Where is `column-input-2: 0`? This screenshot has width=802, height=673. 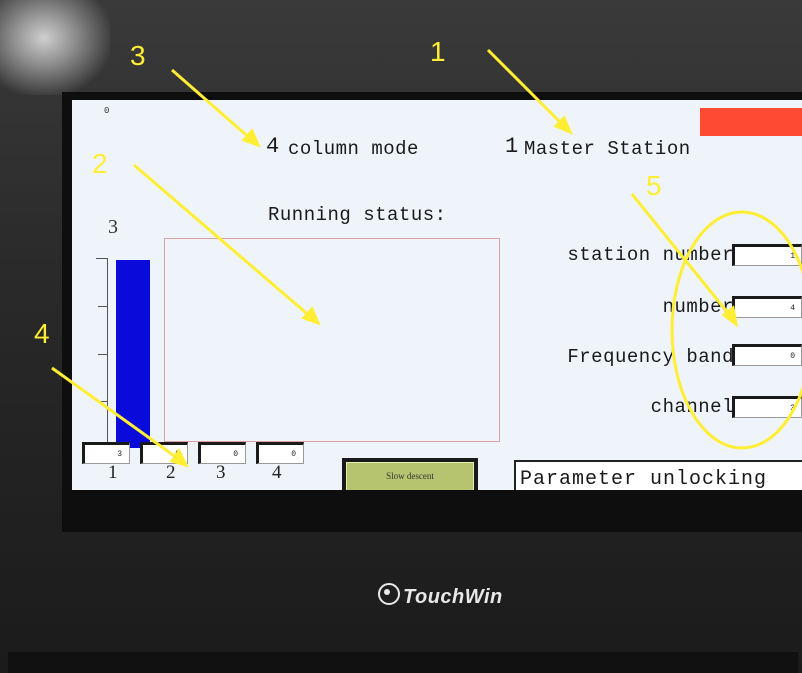 column-input-2: 0 is located at coordinates (164, 453).